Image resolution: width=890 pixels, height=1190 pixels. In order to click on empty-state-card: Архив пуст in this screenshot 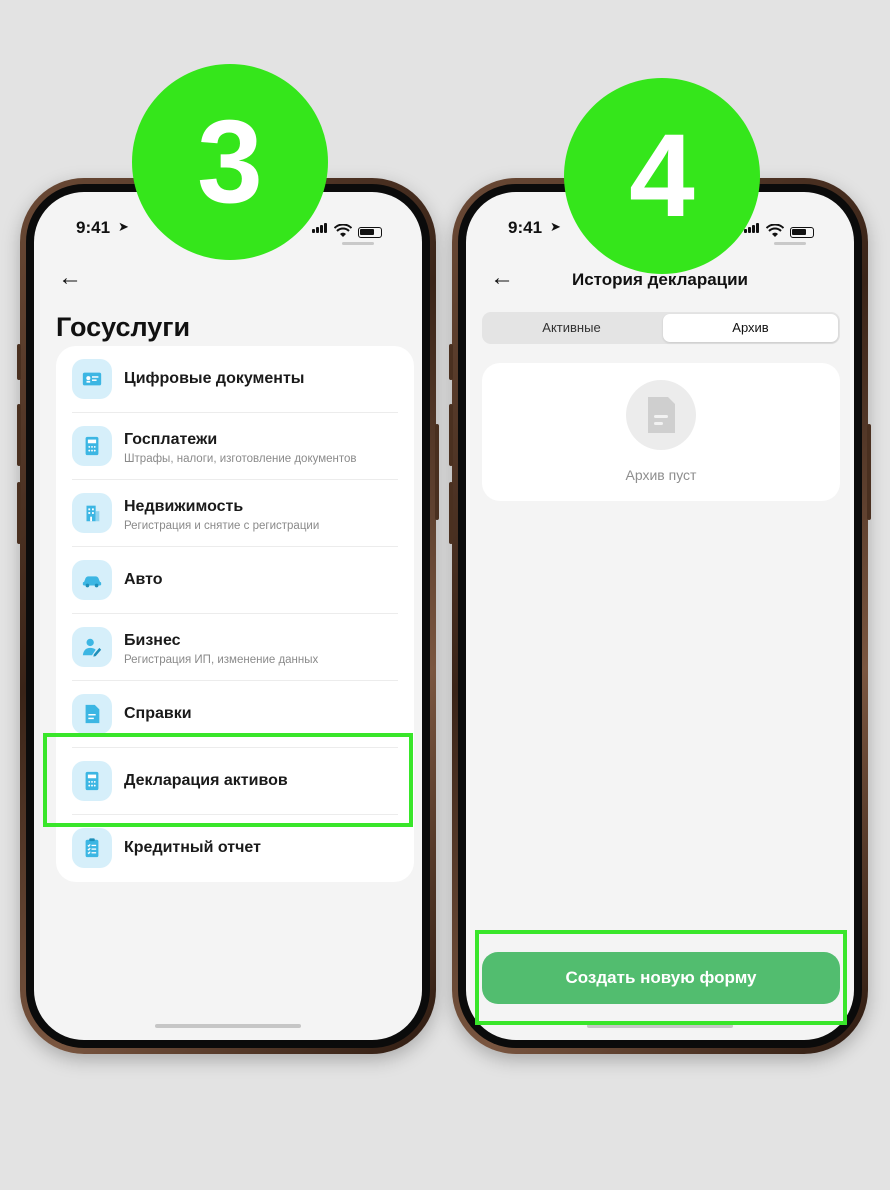, I will do `click(661, 432)`.